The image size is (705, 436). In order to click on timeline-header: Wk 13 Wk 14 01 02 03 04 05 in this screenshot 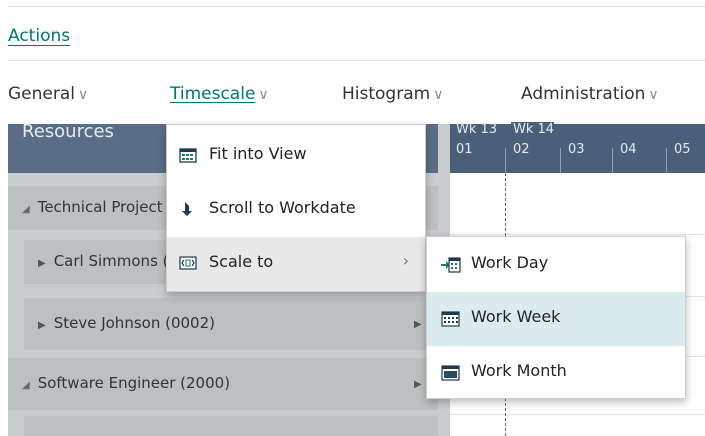, I will do `click(577, 147)`.